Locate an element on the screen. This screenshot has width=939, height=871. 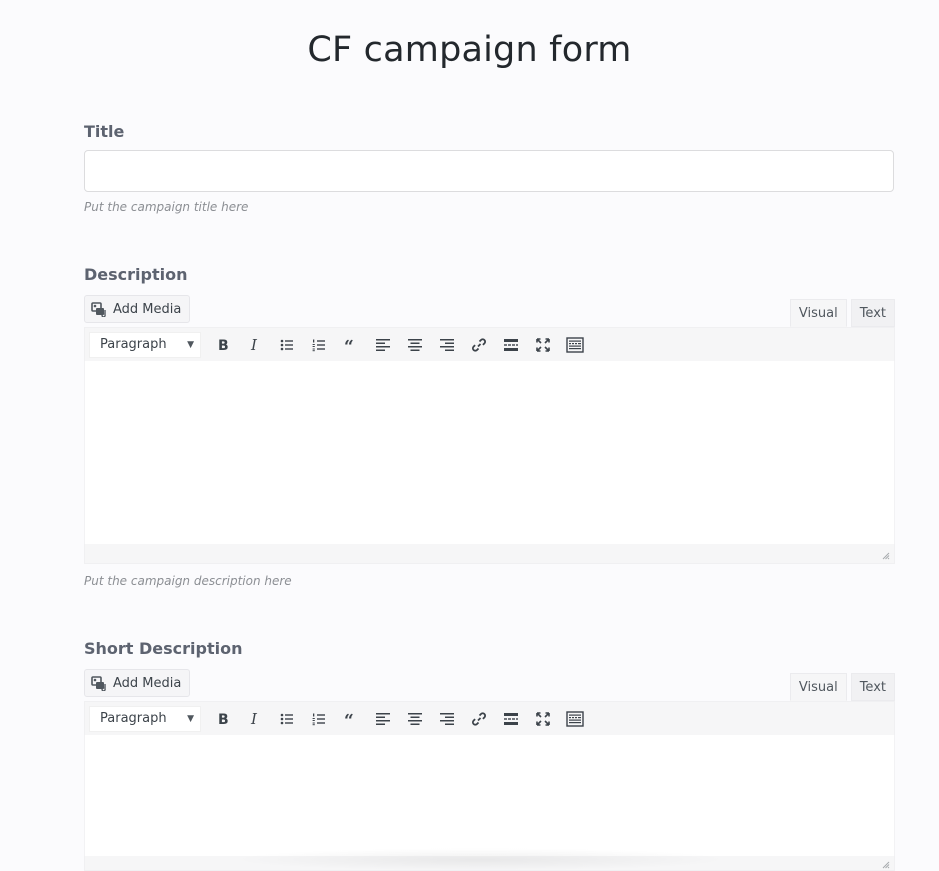
short-description-label: Short Description is located at coordinates (163, 648).